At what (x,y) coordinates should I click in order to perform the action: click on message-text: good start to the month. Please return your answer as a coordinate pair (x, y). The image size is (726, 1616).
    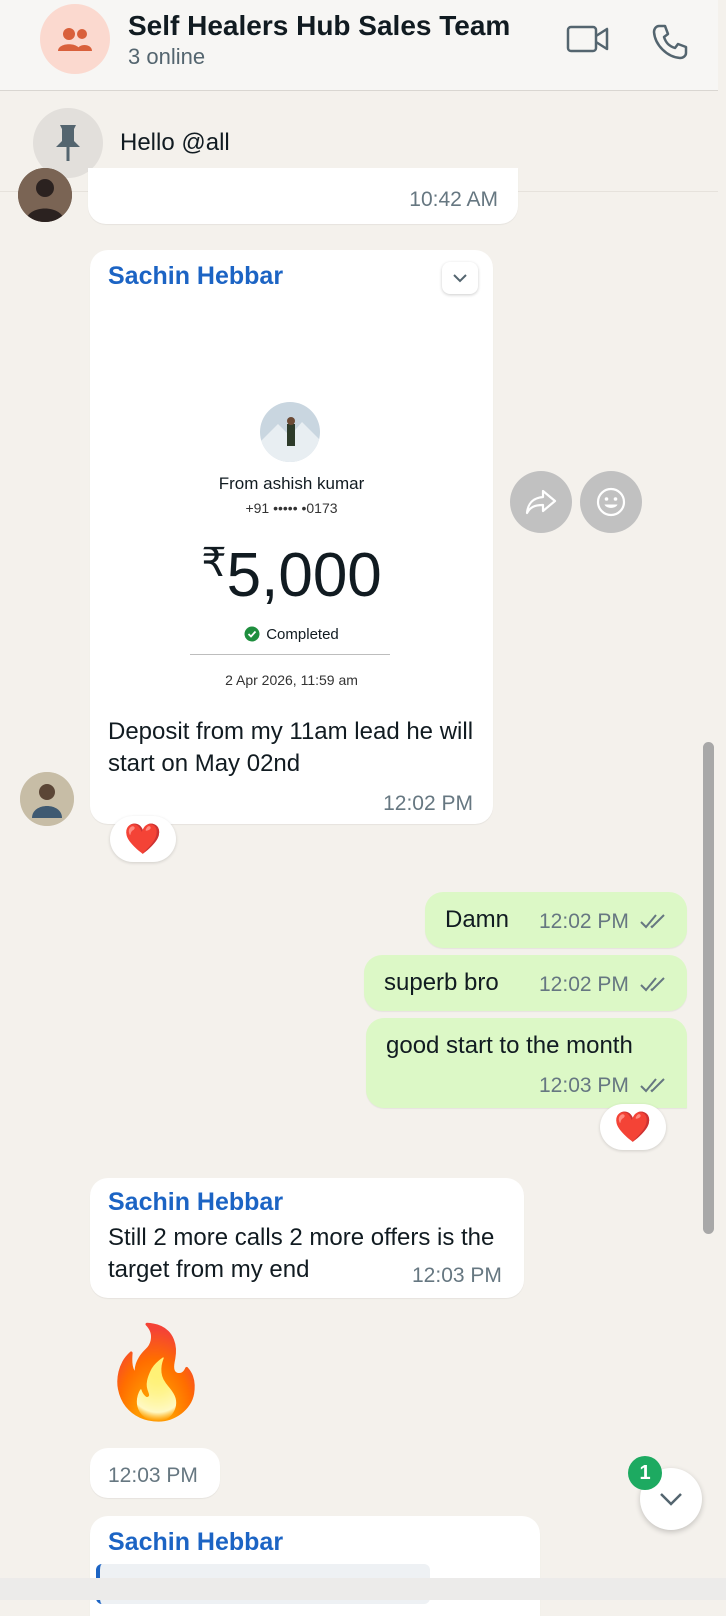
    Looking at the image, I should click on (509, 1045).